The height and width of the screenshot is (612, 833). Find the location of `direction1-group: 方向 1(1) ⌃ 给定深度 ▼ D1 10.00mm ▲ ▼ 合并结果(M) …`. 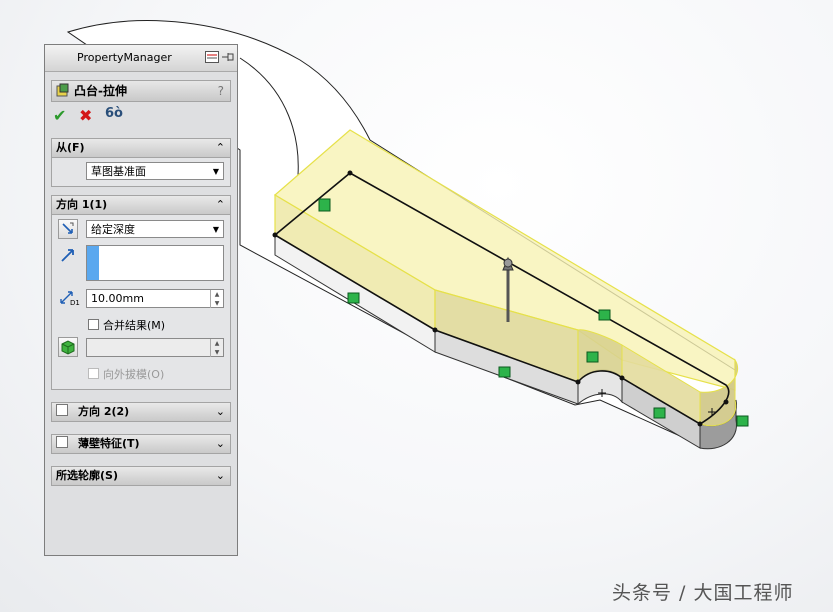

direction1-group: 方向 1(1) ⌃ 给定深度 ▼ D1 10.00mm ▲ ▼ 合并结果(M) … is located at coordinates (141, 292).